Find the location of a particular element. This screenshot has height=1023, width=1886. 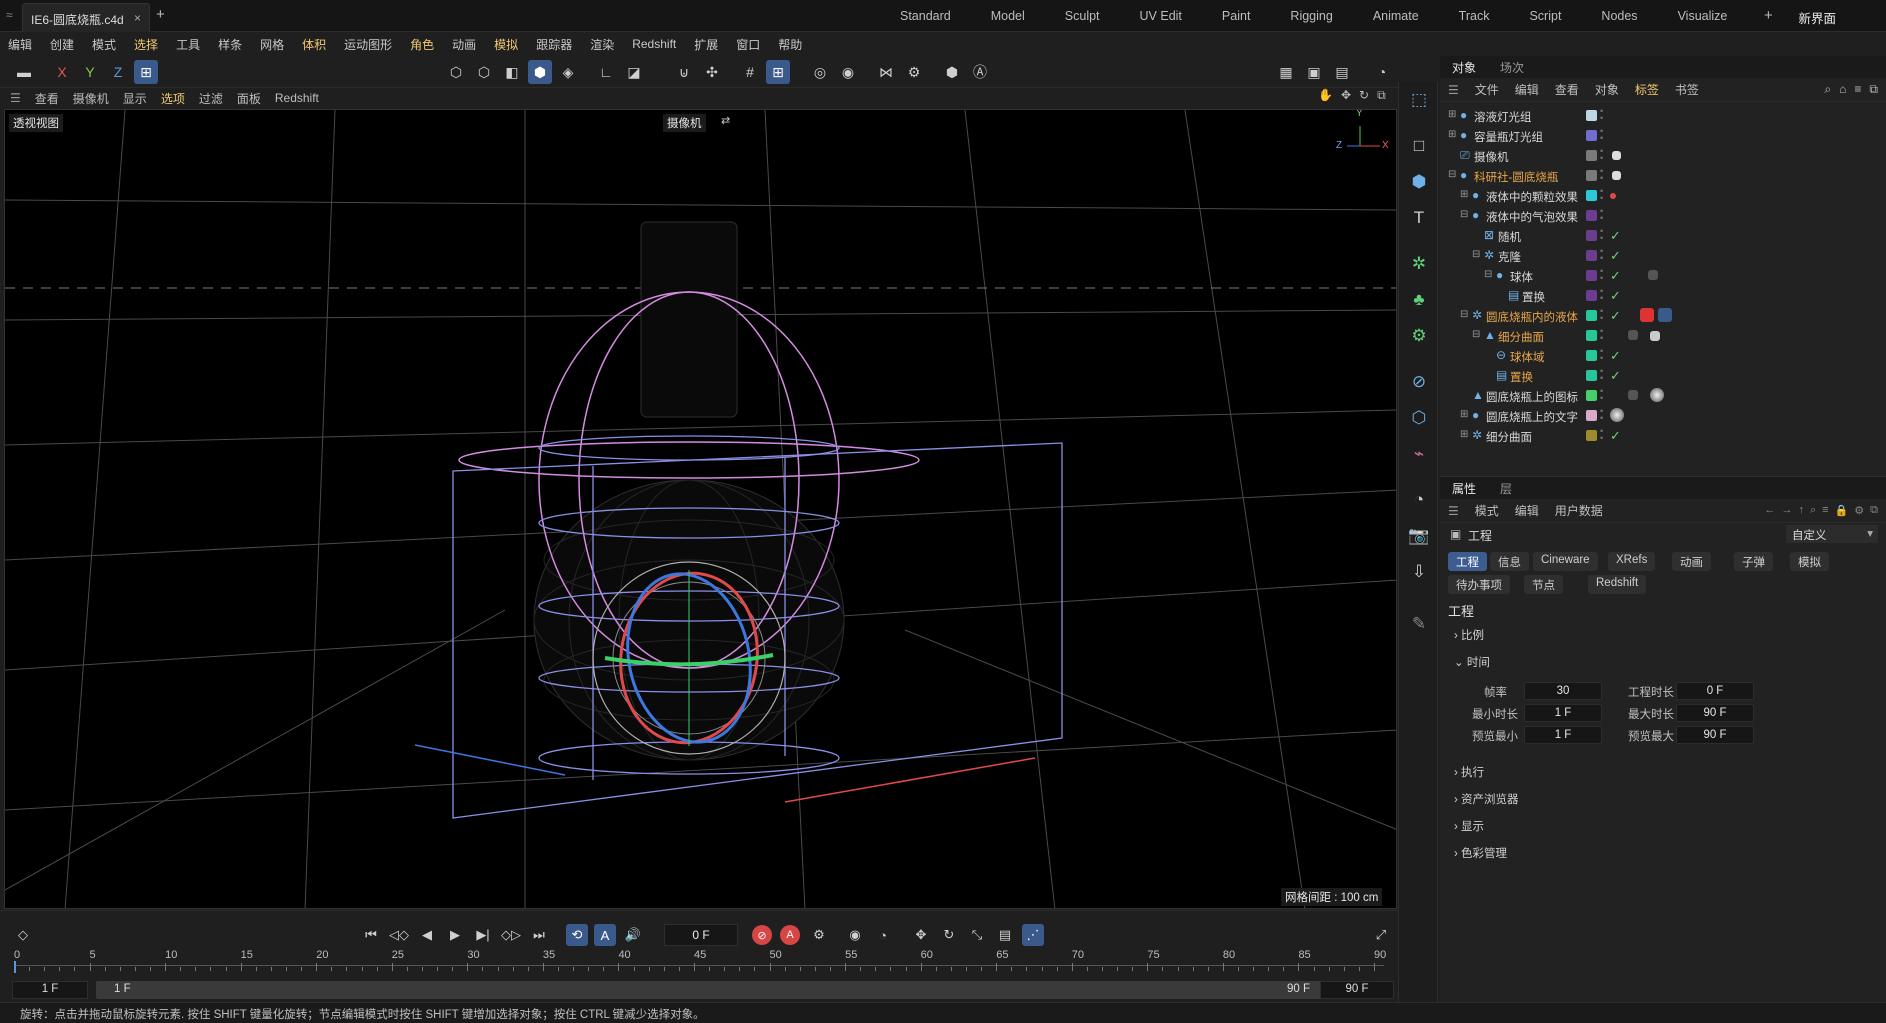

auto-icon: Ⓐ is located at coordinates (980, 72).